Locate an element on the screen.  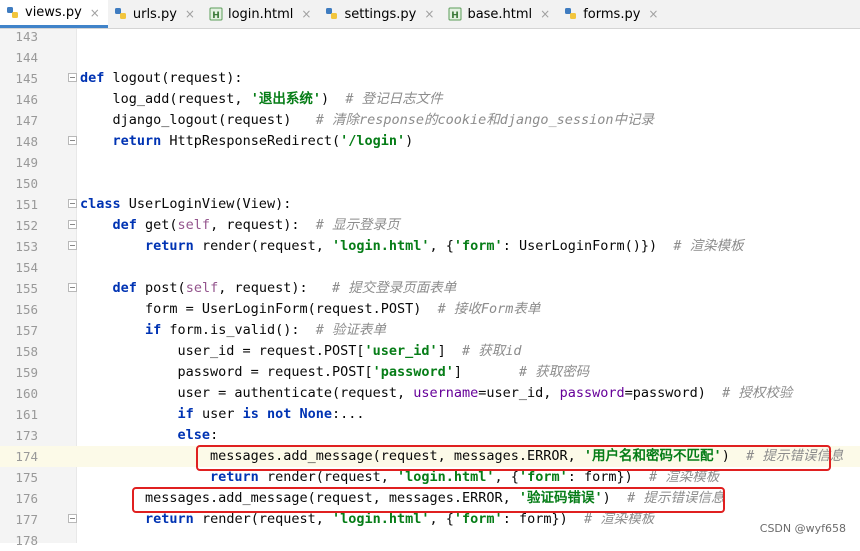
code-line-152: 152 def get(self, request): # 显示登录页 is located at coordinates (430, 225).